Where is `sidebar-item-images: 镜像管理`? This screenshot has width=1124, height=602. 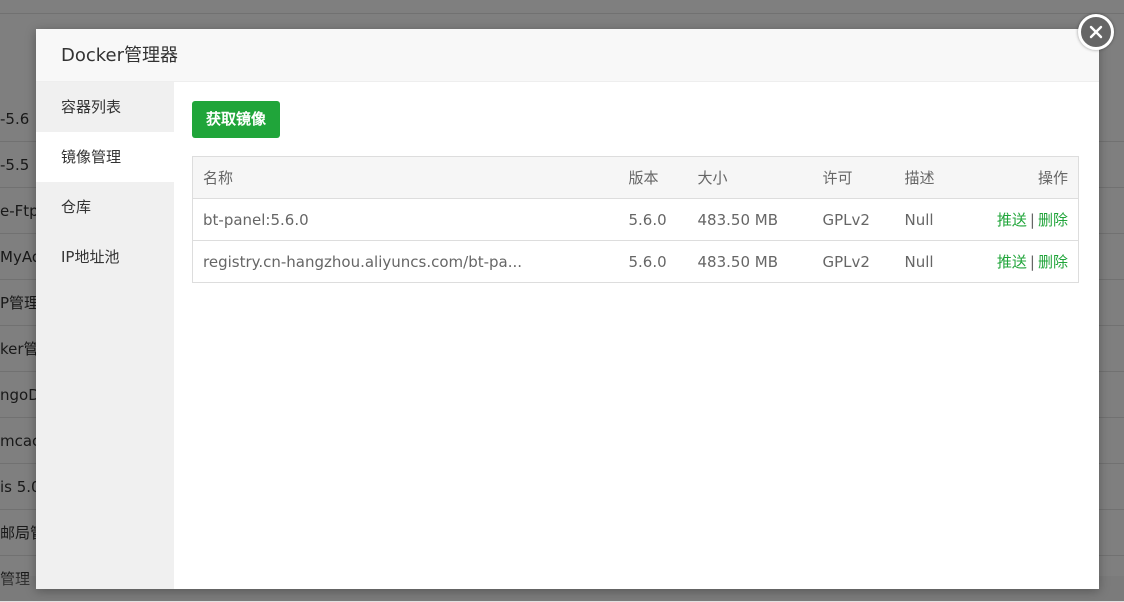
sidebar-item-images: 镜像管理 is located at coordinates (105, 157).